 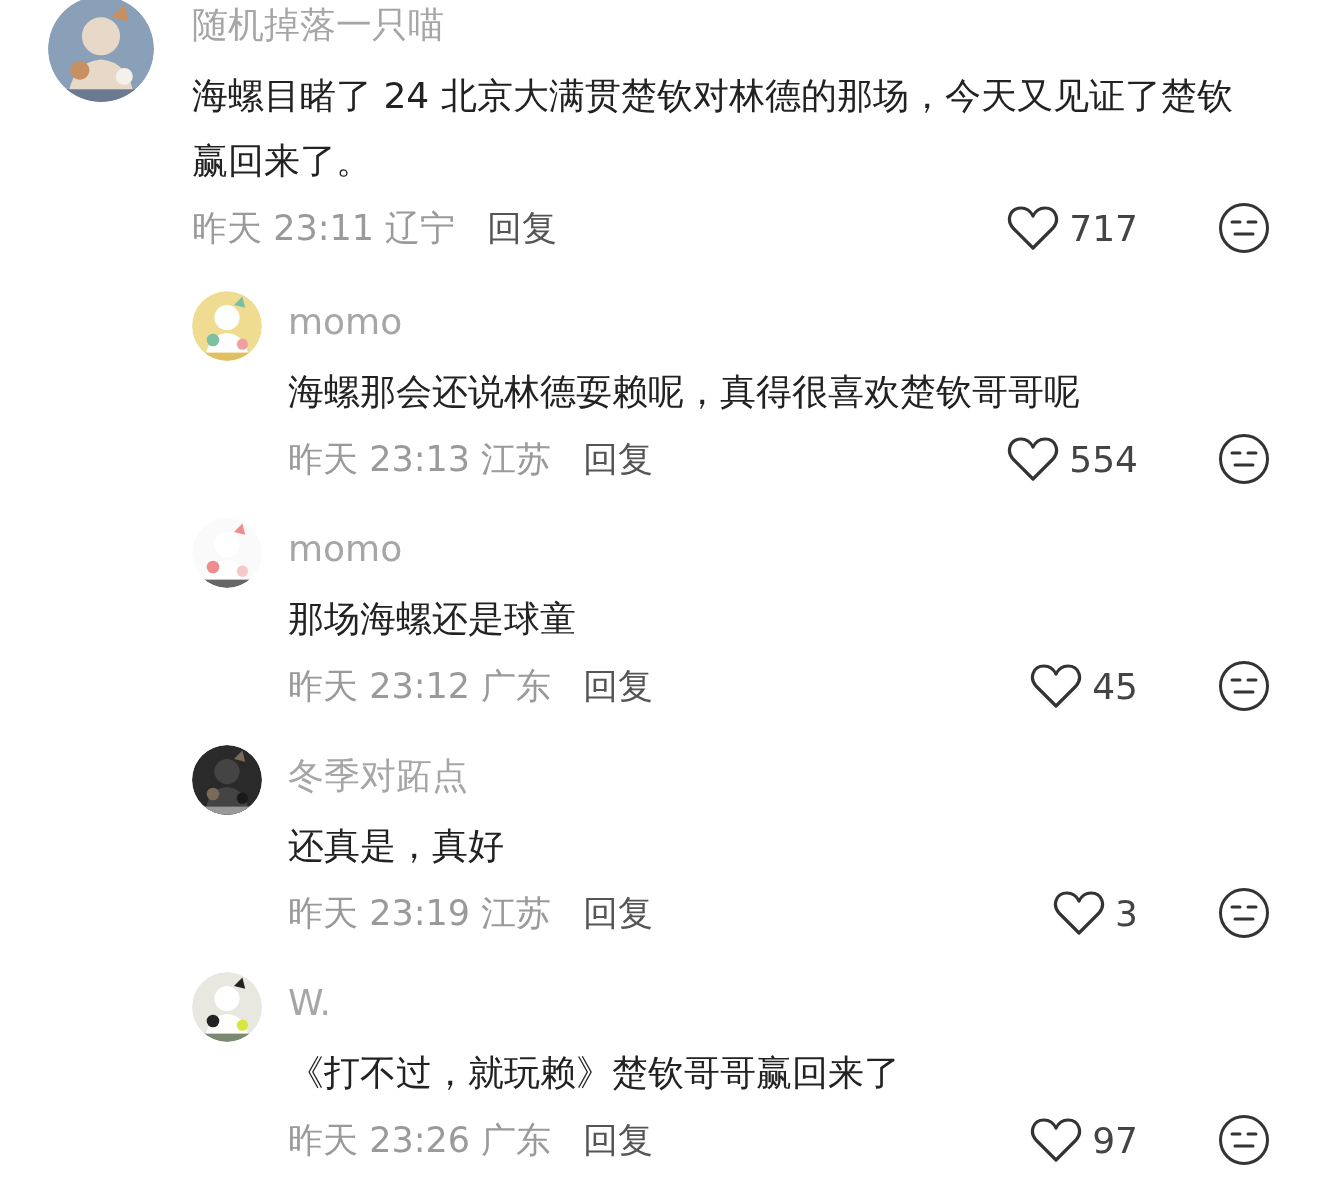 What do you see at coordinates (1084, 686) in the screenshot?
I see `like-button: 45` at bounding box center [1084, 686].